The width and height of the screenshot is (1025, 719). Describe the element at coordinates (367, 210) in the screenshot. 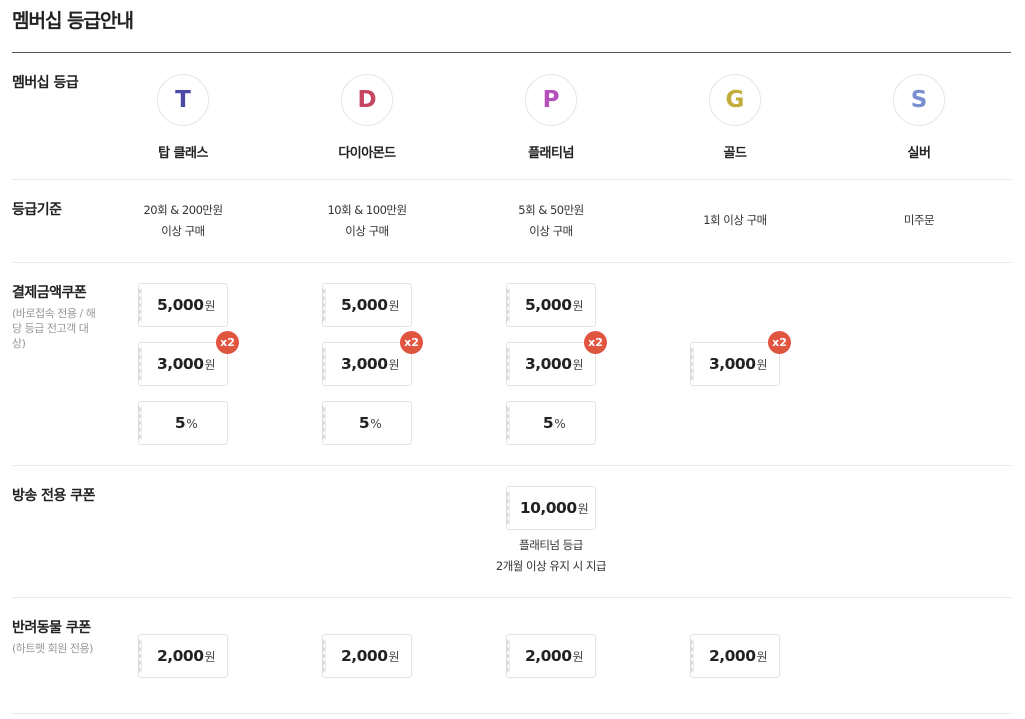

I see `criteria-line: 10회 & 100만원` at that location.